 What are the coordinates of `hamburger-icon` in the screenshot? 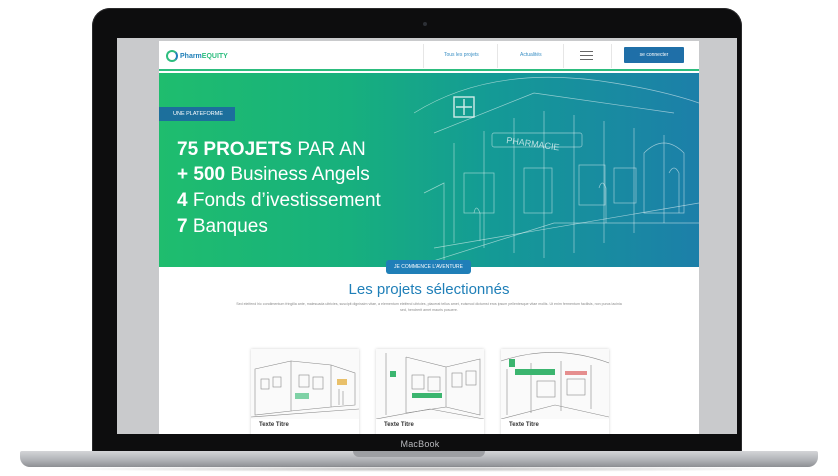 It's located at (586, 55).